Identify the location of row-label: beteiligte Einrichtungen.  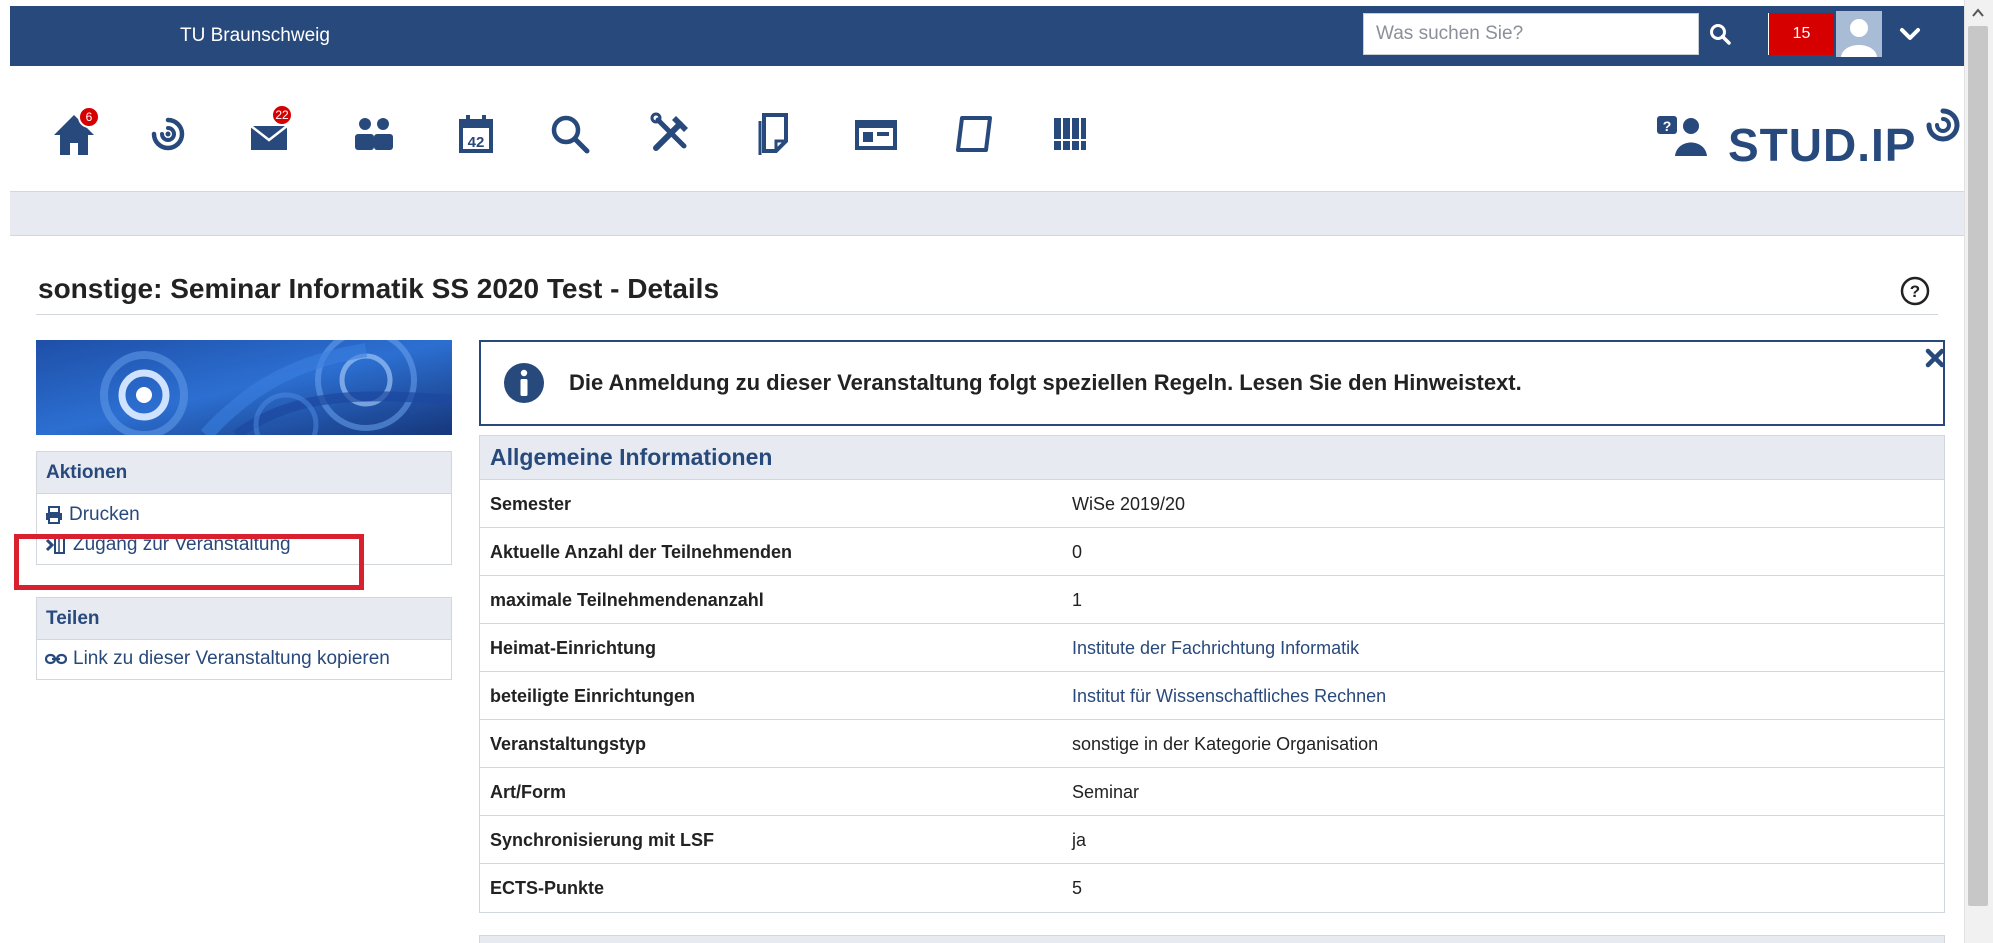
(593, 696).